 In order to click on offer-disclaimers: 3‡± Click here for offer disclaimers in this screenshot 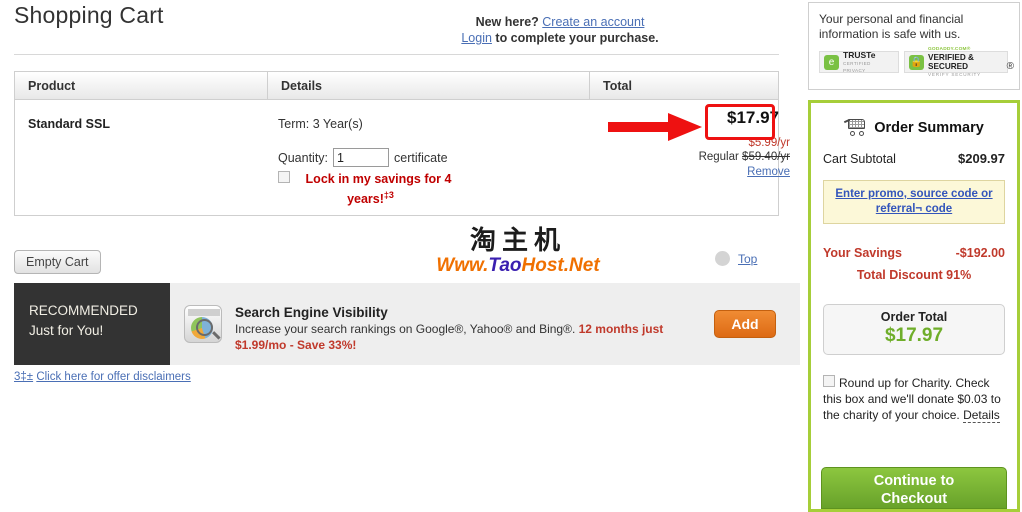, I will do `click(102, 377)`.